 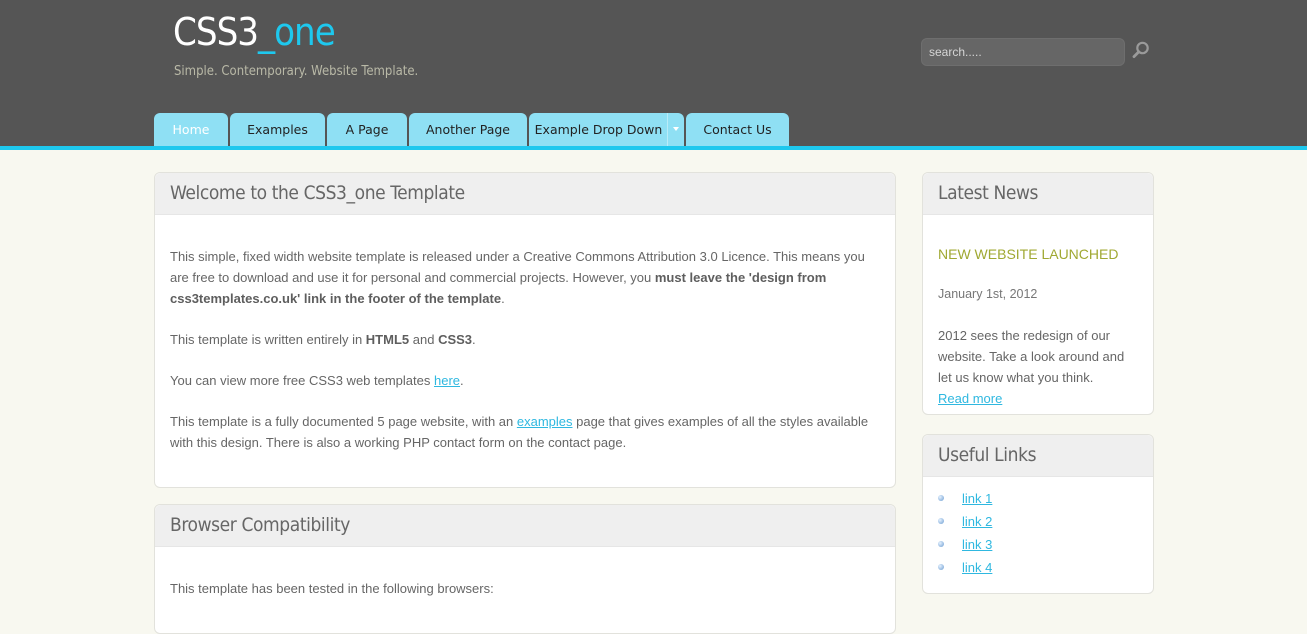 I want to click on nav-another-page-label: Another Page, so click(x=467, y=129).